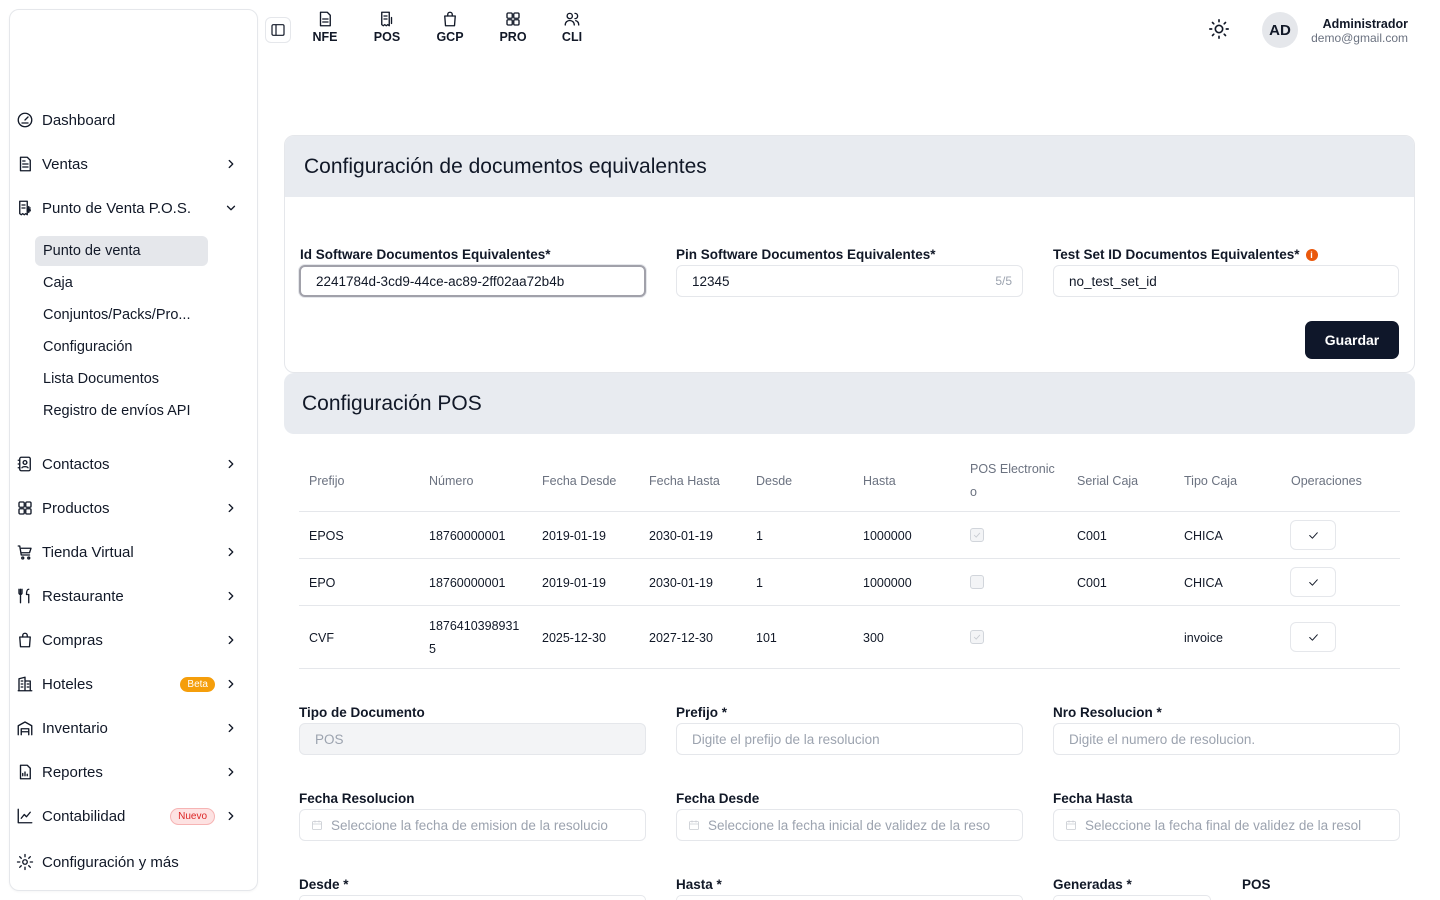  What do you see at coordinates (684, 481) in the screenshot?
I see `col-fecha-hasta: Fecha Hasta` at bounding box center [684, 481].